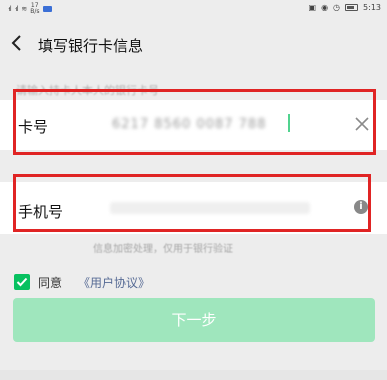 The image size is (387, 380). Describe the element at coordinates (24, 9) in the screenshot. I see `wifi-icon: ≋` at that location.